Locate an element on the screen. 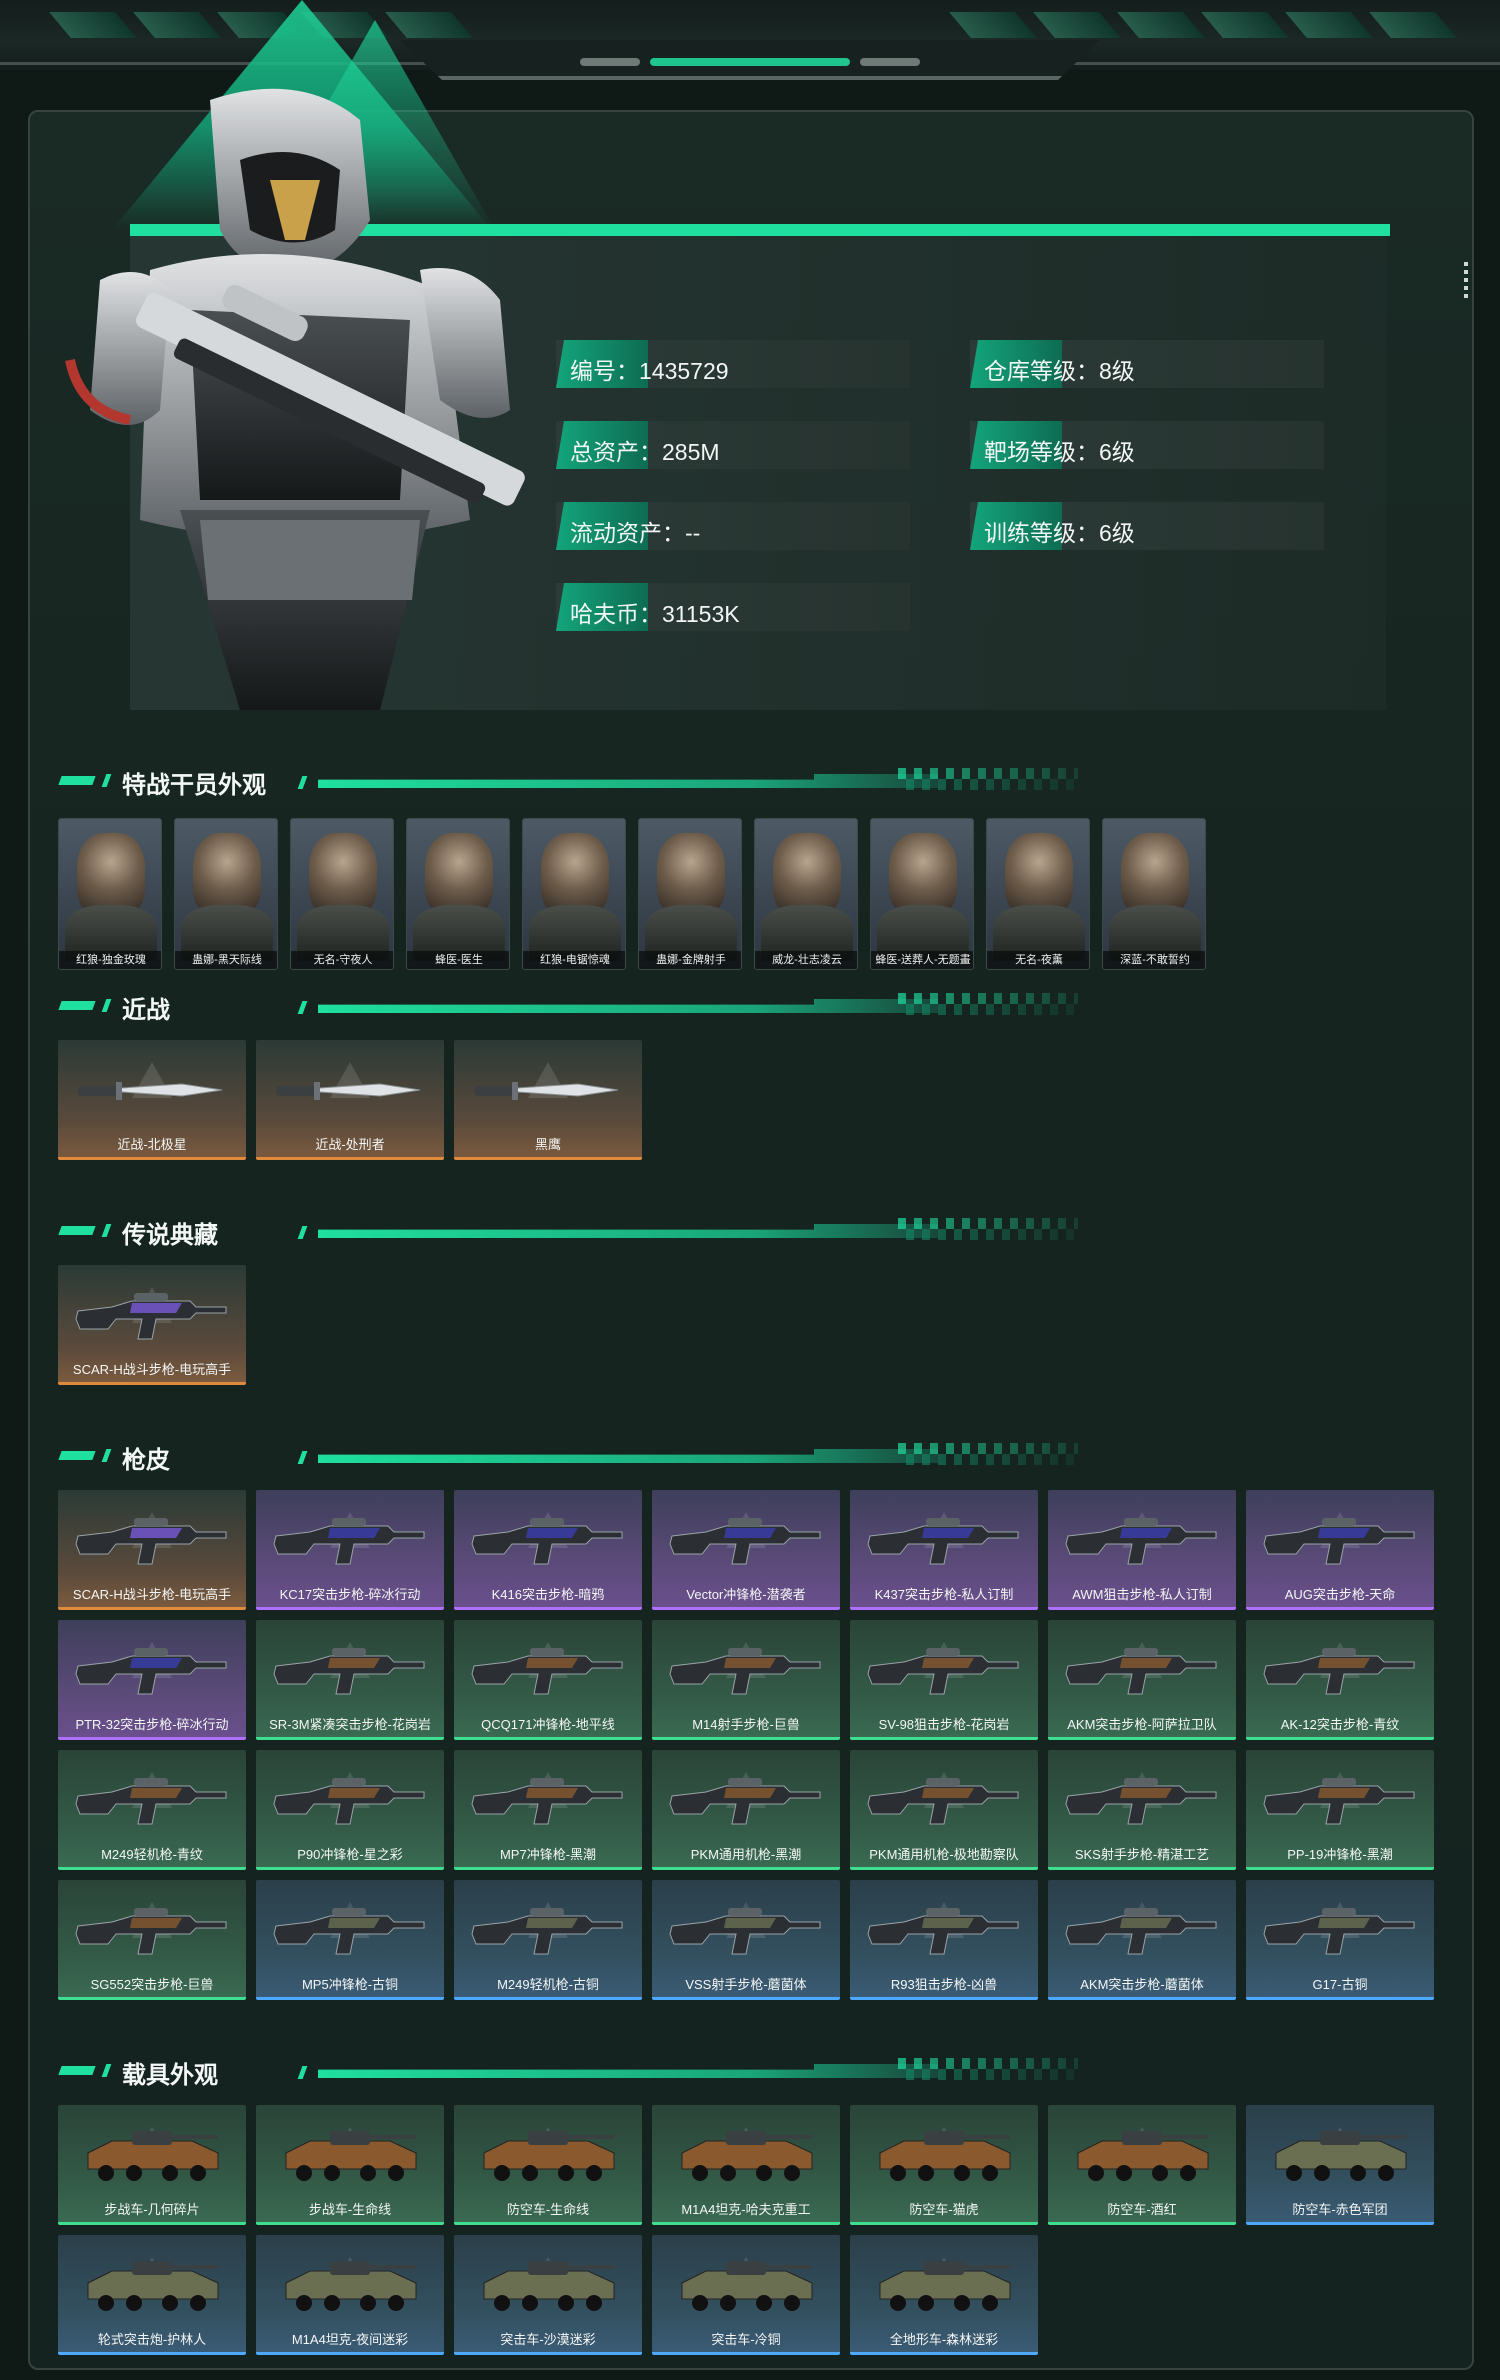 The width and height of the screenshot is (1500, 2380). skin-card: SG552突击步枪-巨兽 is located at coordinates (152, 1940).